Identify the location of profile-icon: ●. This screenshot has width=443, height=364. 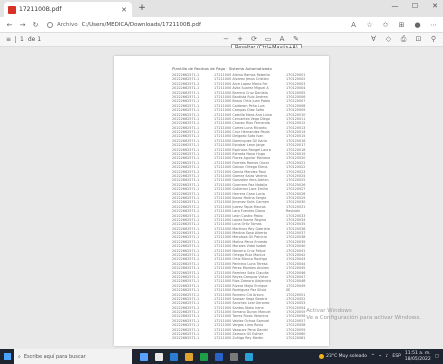
(417, 25).